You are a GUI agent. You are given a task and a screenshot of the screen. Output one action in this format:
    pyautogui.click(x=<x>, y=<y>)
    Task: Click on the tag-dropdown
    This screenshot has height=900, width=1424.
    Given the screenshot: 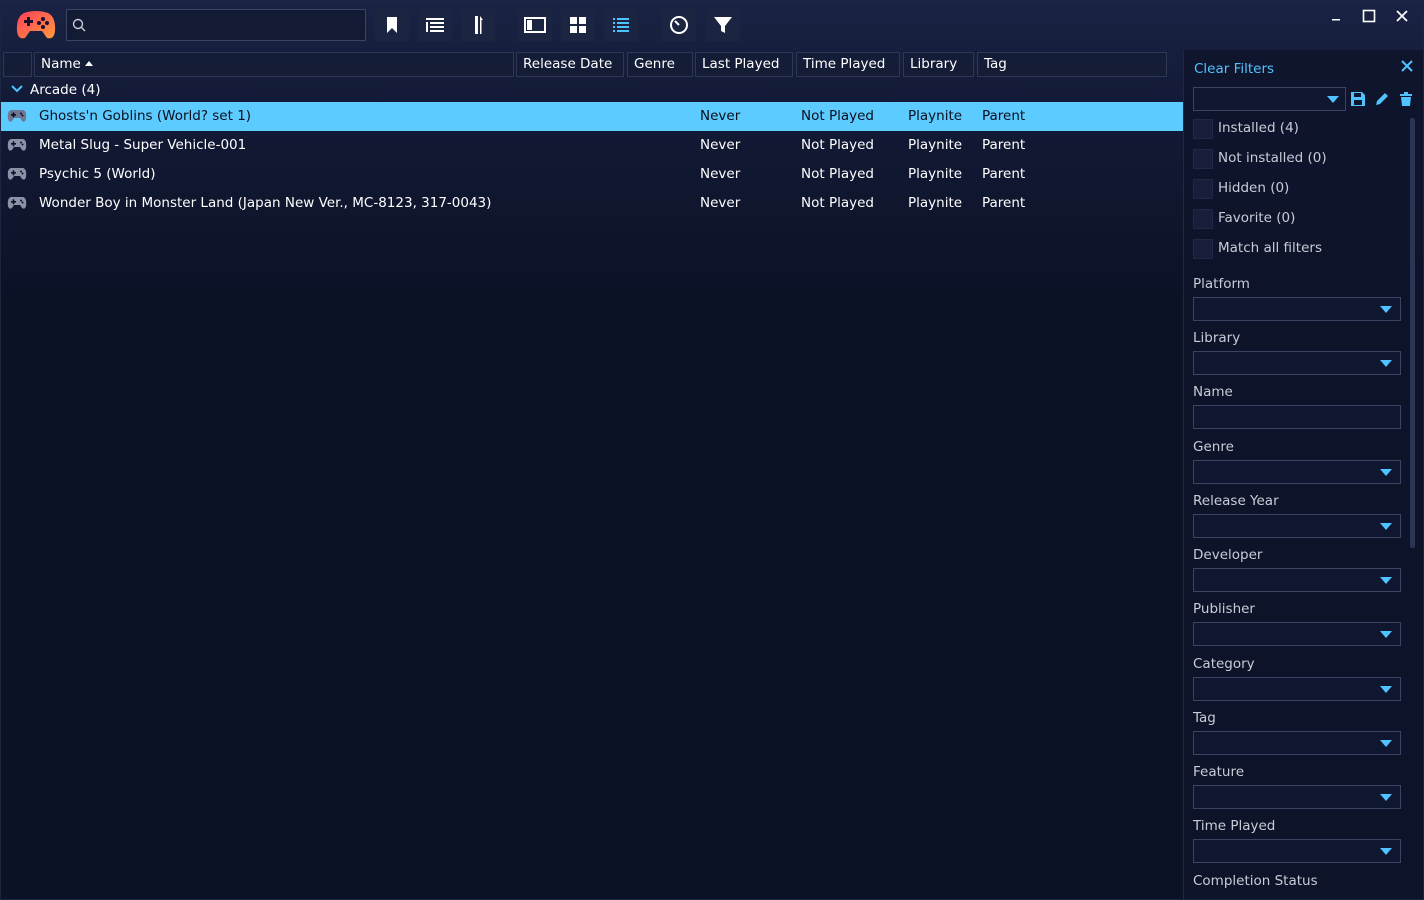 What is the action you would take?
    pyautogui.click(x=1297, y=743)
    